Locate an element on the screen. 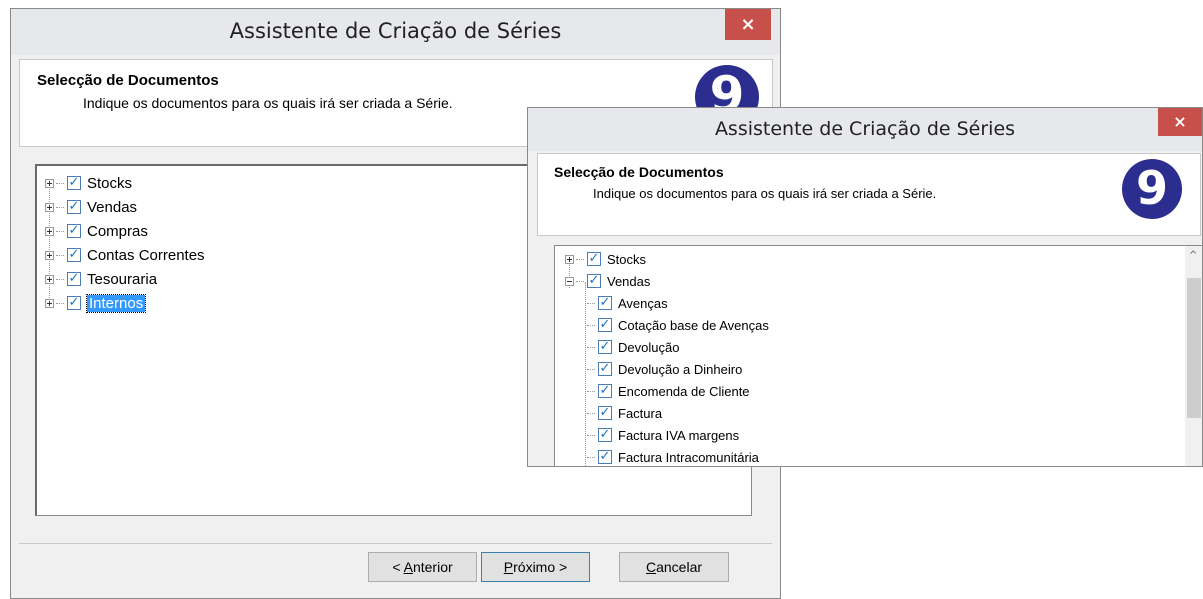 This screenshot has height=599, width=1203. tree-node-label: Factura IVA margens is located at coordinates (679, 435).